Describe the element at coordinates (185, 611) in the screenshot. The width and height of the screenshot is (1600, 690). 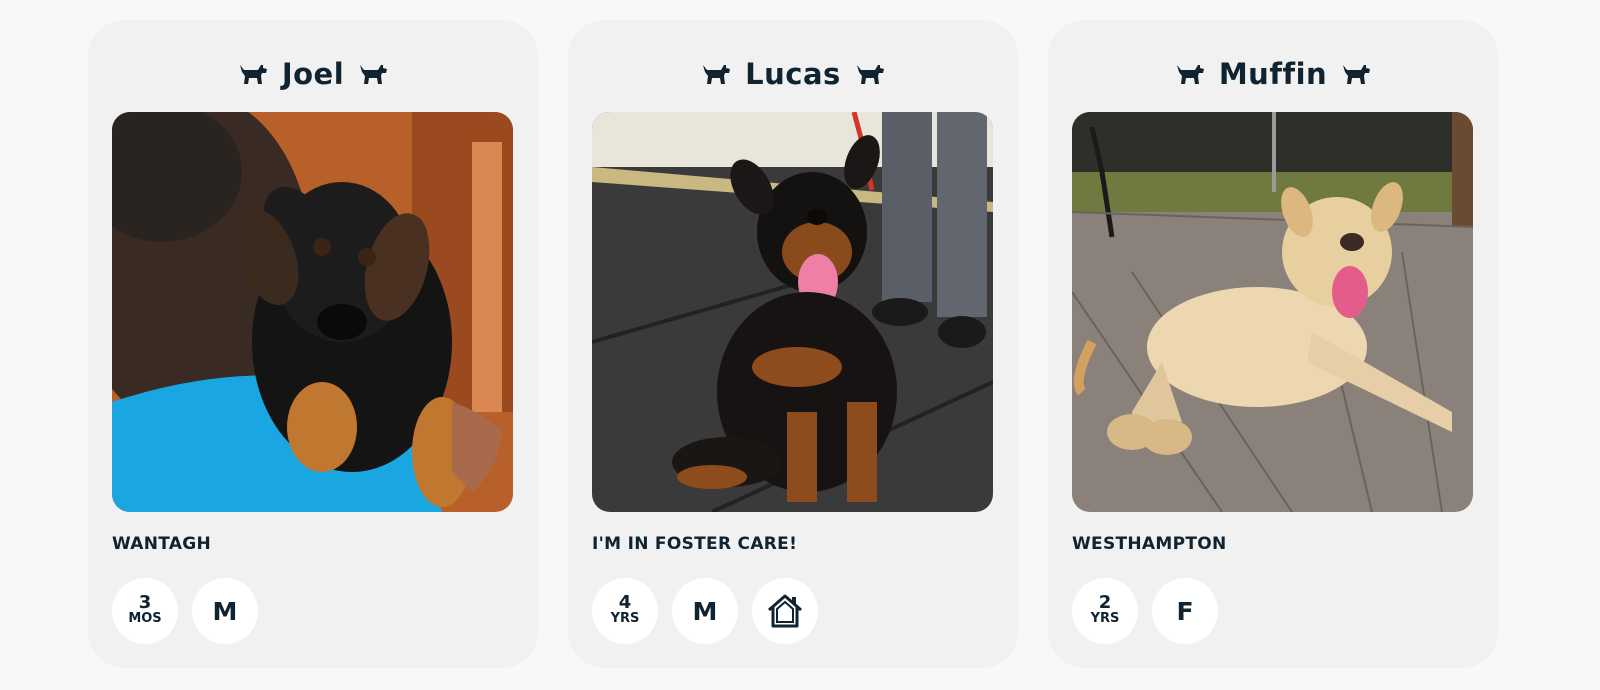
I see `pet-badges: 3 MOS M` at that location.